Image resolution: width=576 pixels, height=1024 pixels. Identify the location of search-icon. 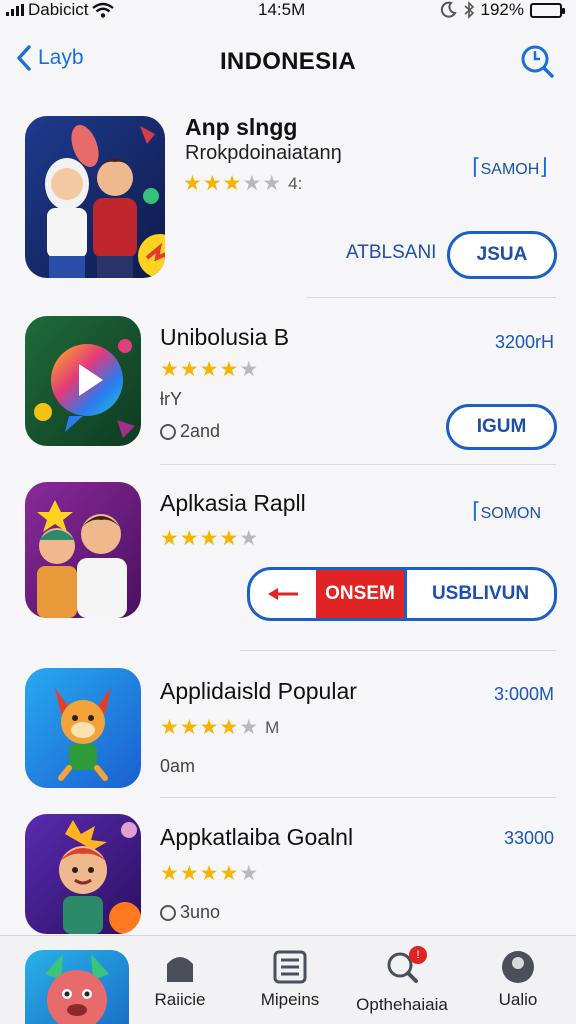
(537, 61).